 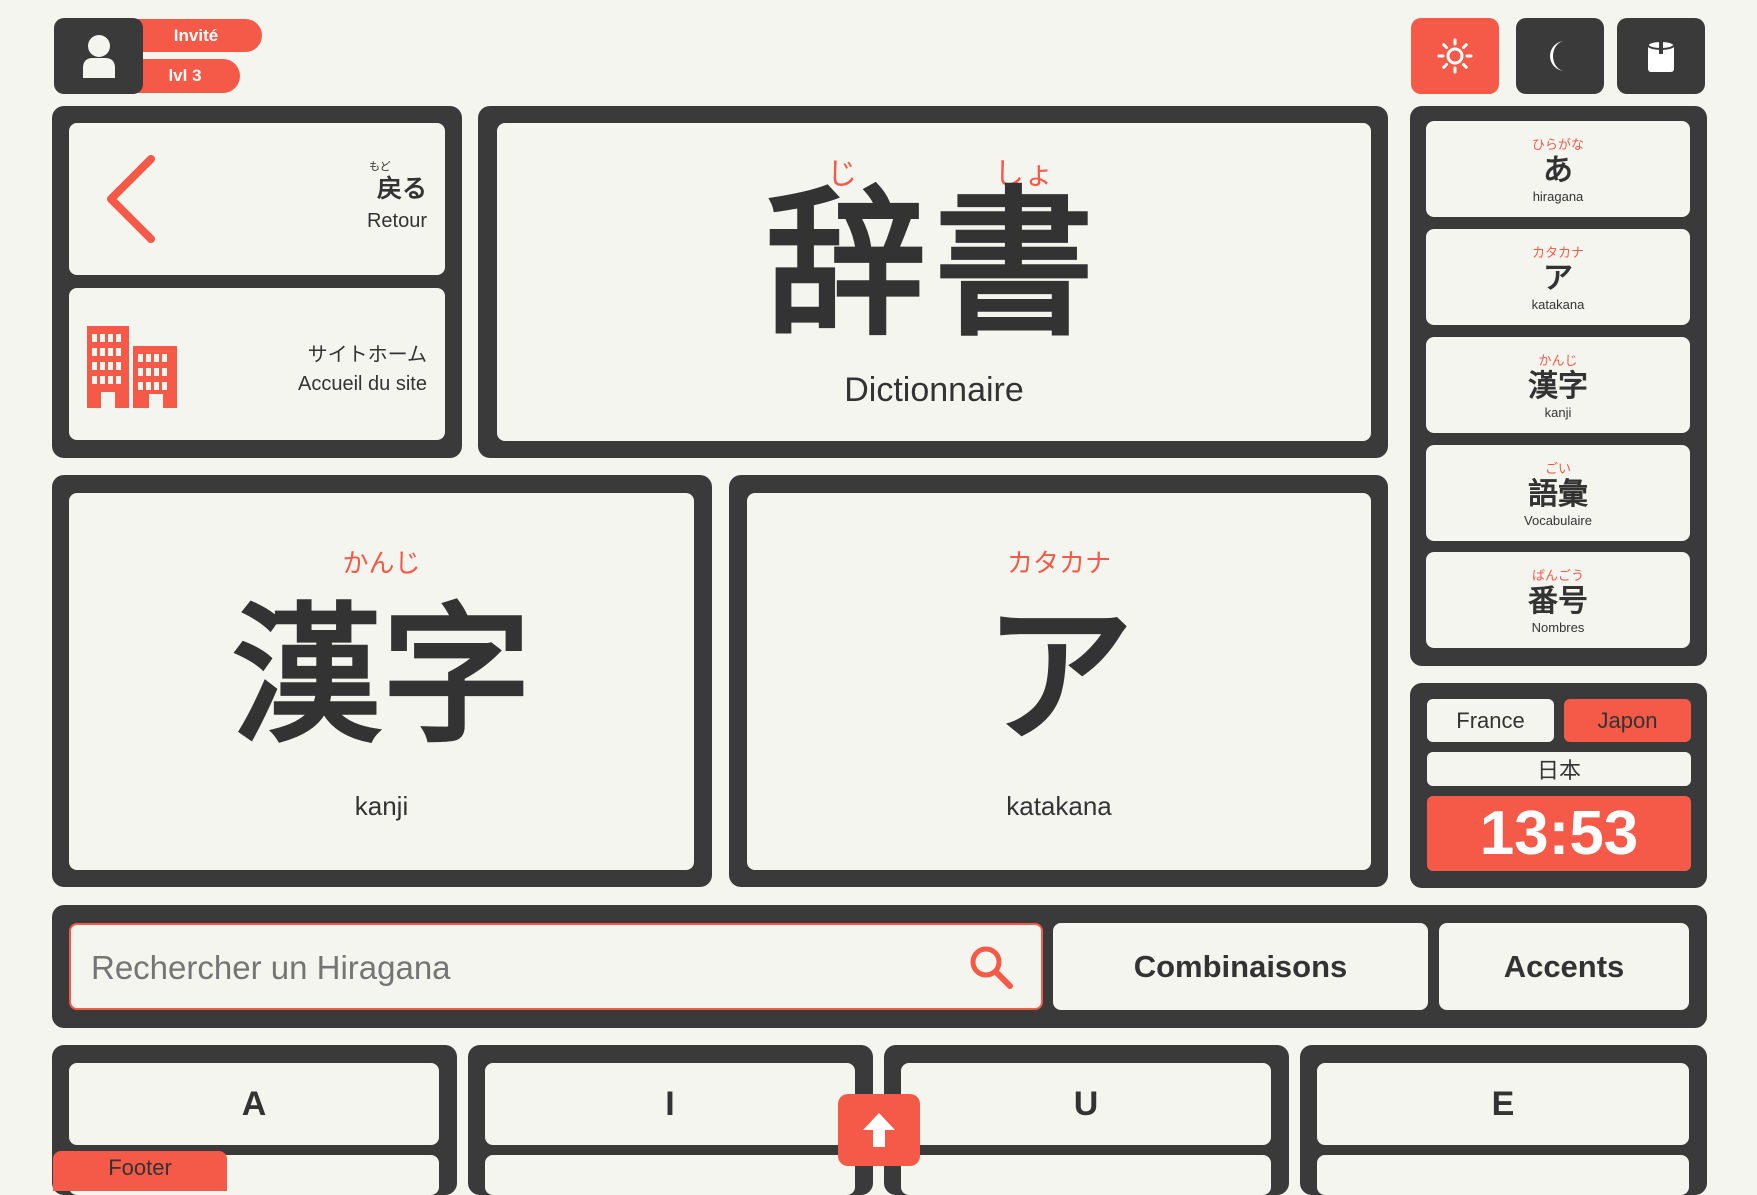 What do you see at coordinates (934, 390) in the screenshot?
I see `dictionary-label: Dictionnaire` at bounding box center [934, 390].